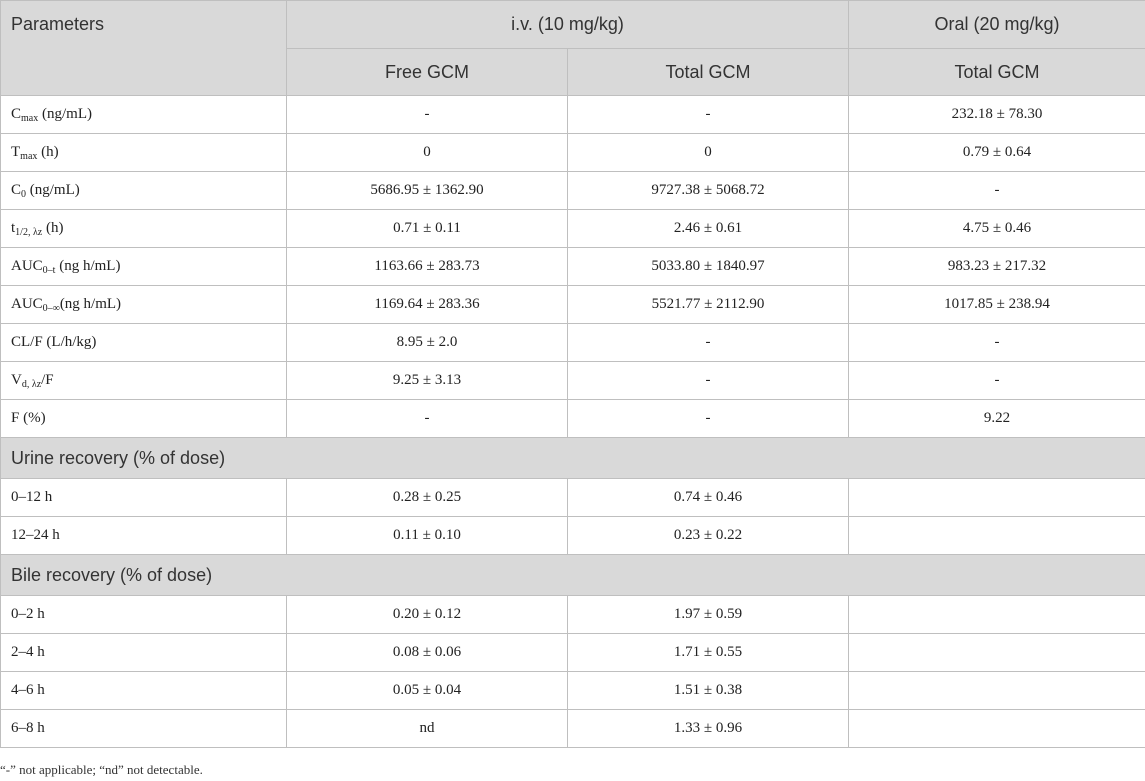  Describe the element at coordinates (427, 342) in the screenshot. I see `value-cell: 8.95 ± 2.0` at that location.